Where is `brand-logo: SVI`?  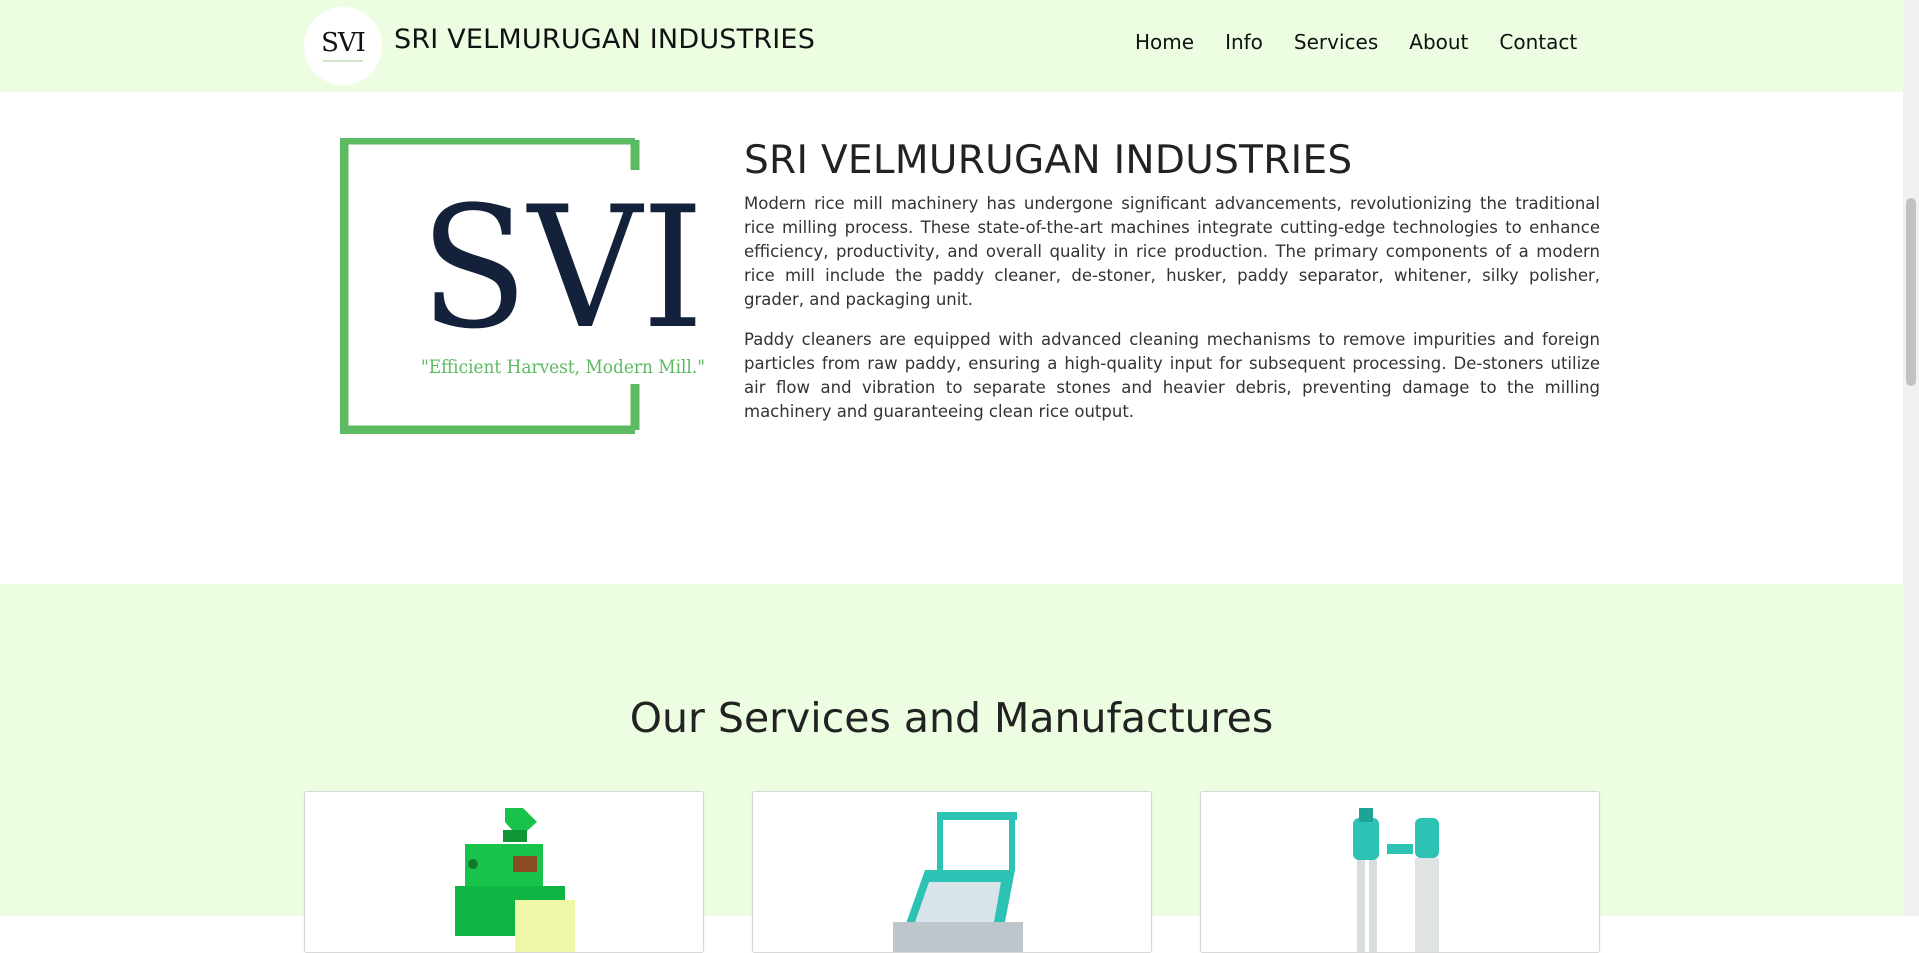
brand-logo: SVI is located at coordinates (343, 46).